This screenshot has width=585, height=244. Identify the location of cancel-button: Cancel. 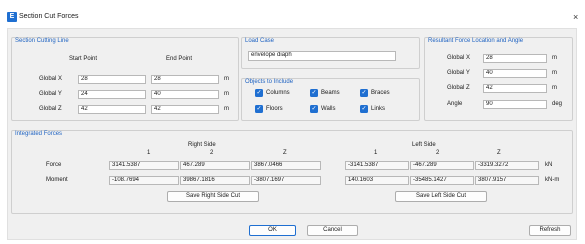
(332, 230).